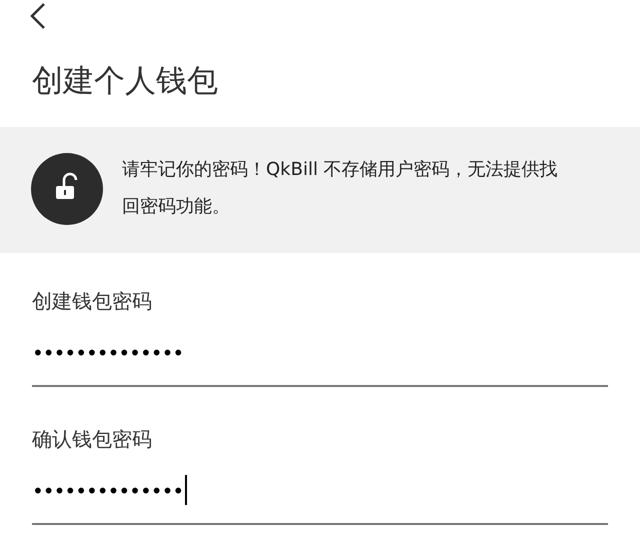  What do you see at coordinates (92, 301) in the screenshot?
I see `field-label: 创建钱包密码` at bounding box center [92, 301].